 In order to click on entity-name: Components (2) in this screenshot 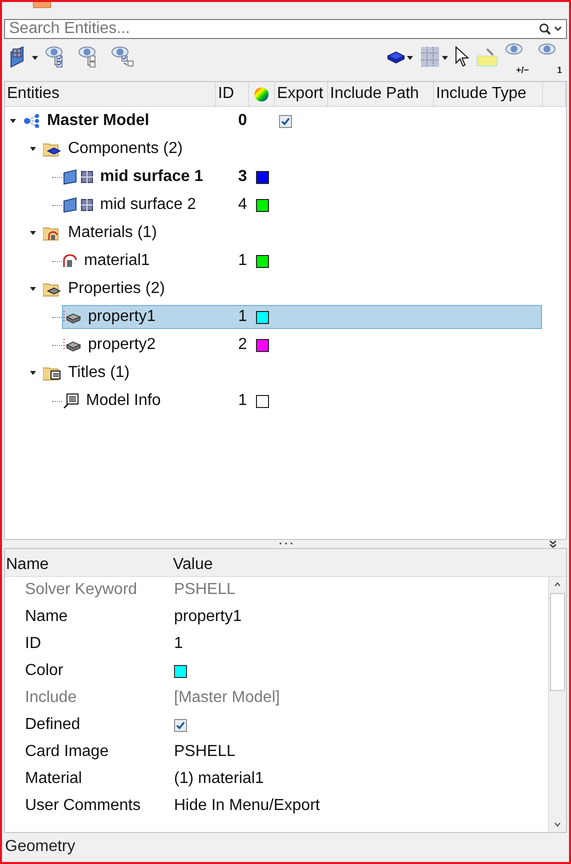, I will do `click(125, 149)`.